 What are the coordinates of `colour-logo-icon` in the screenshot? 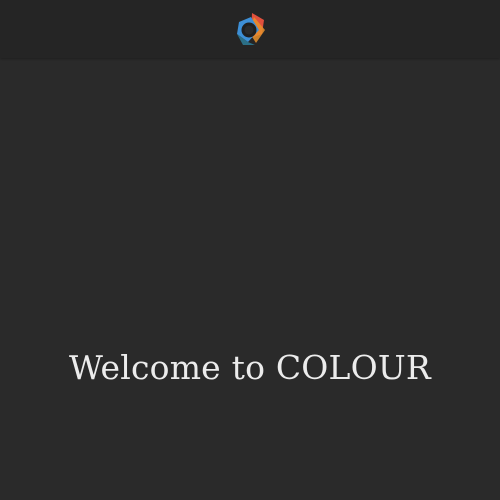 It's located at (251, 29).